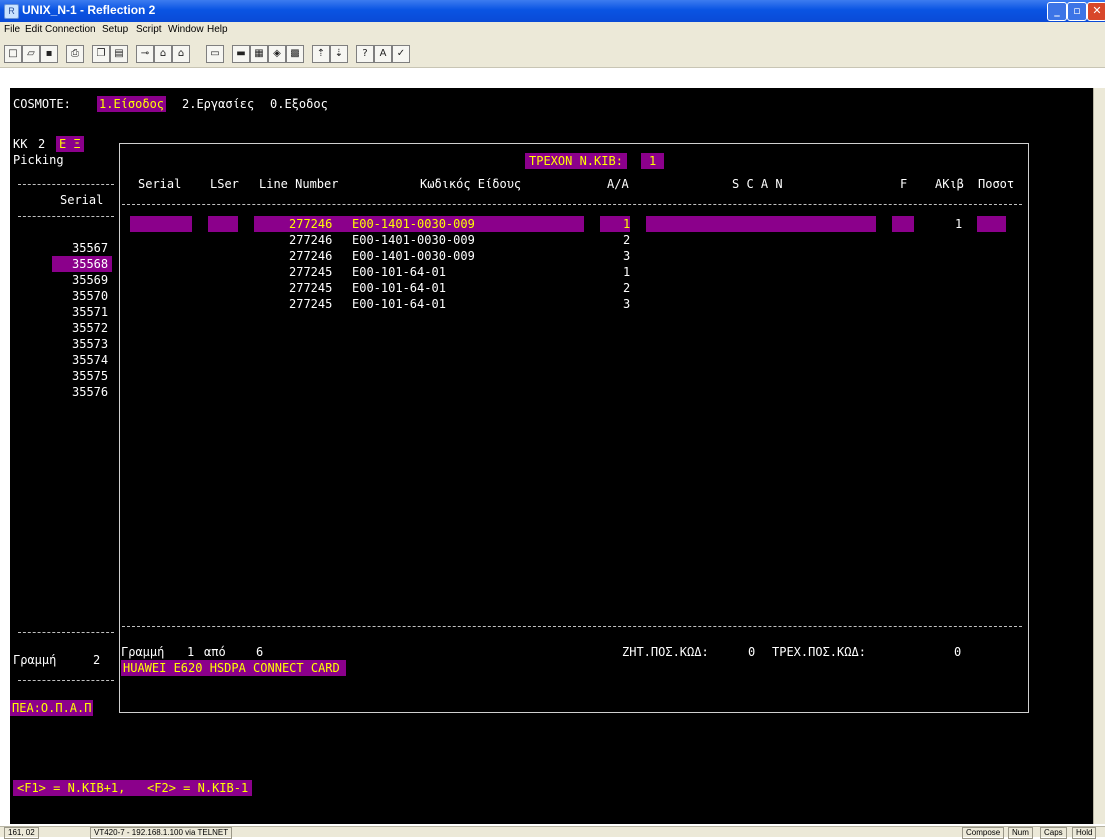  I want to click on vertical-scrollbar, so click(1099, 456).